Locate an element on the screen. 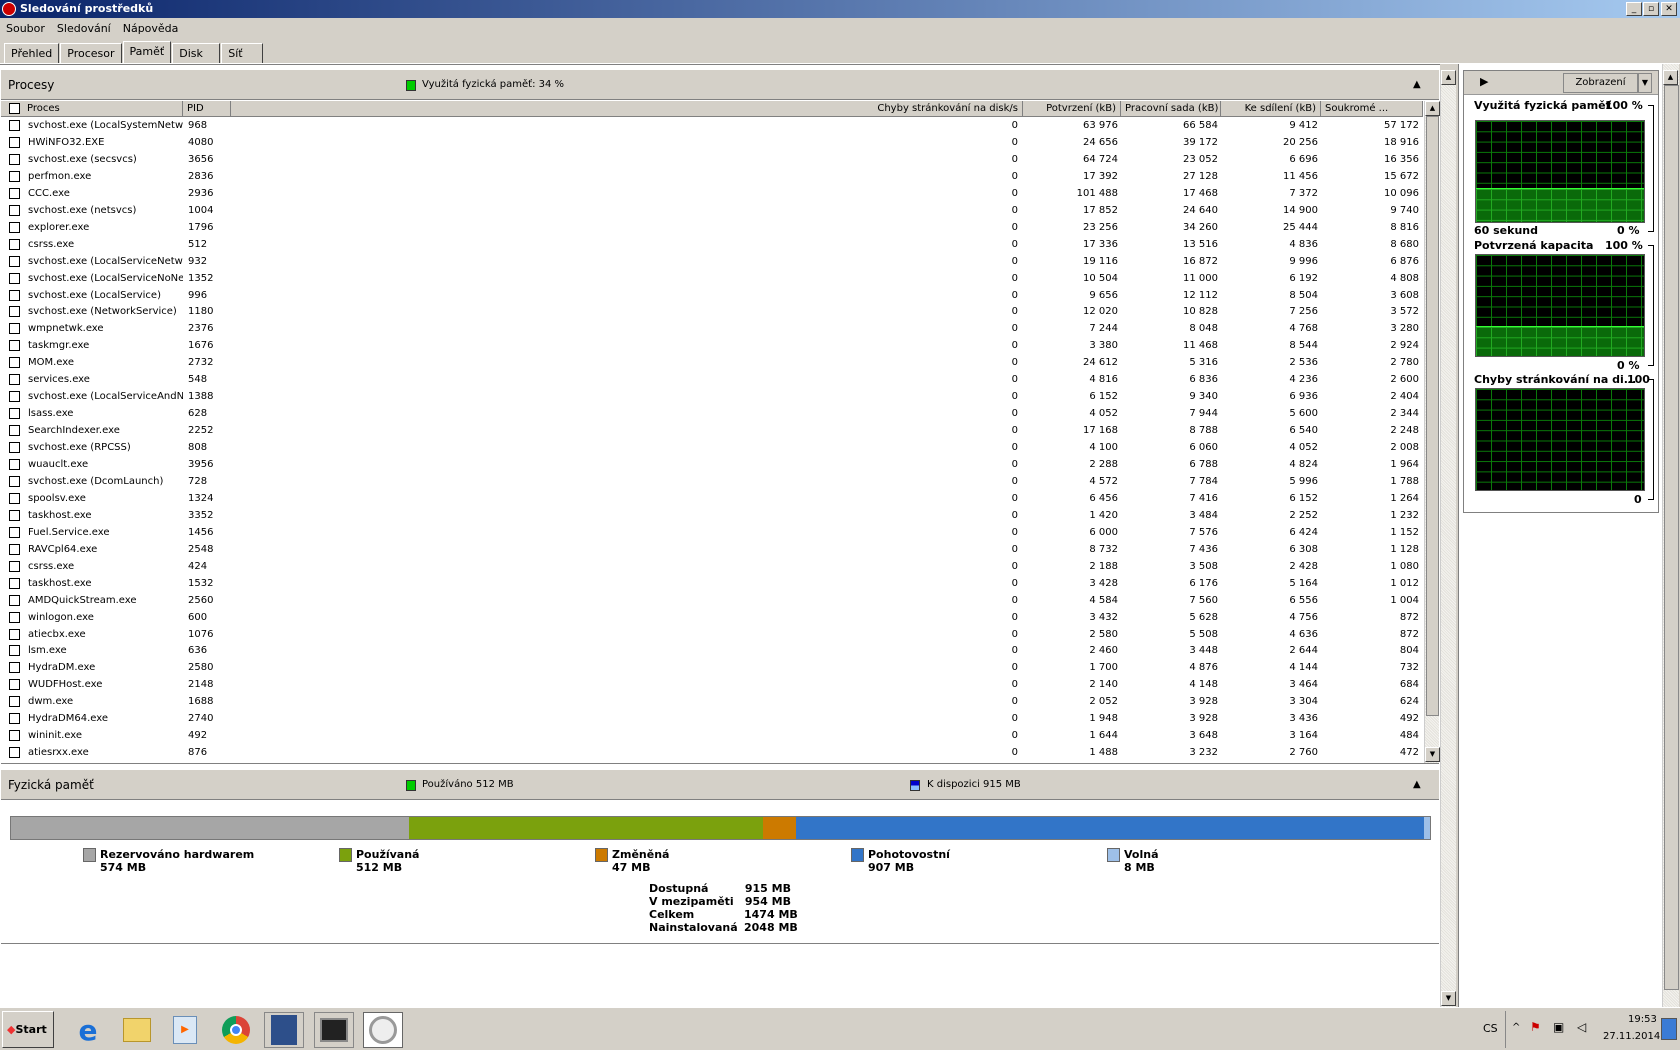 The width and height of the screenshot is (1680, 1050). table-row: atiecbx.exe 1076 0 2 580 5 508 4 636 872 is located at coordinates (712, 634).